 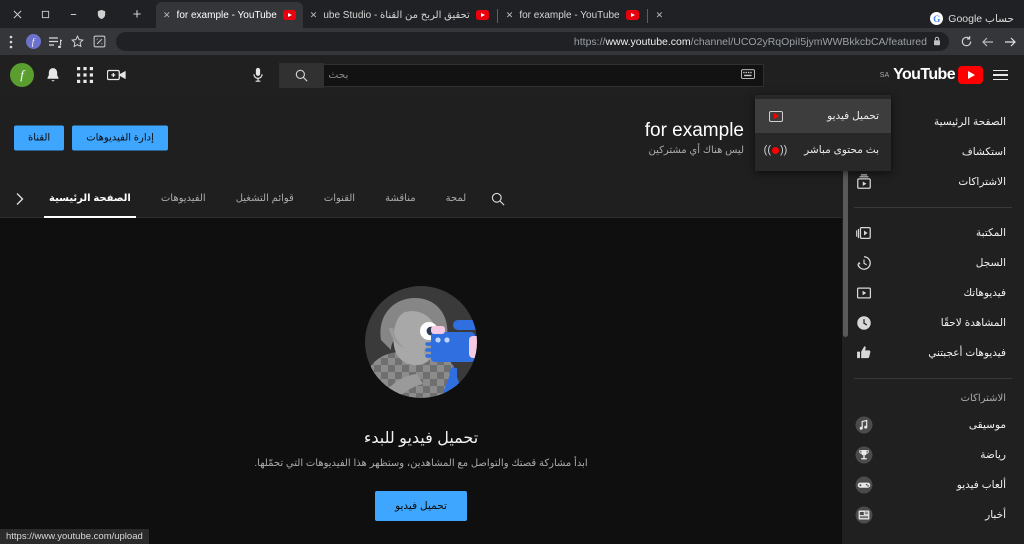 I want to click on tab-title: تحقيق الربح من القناة - ube Studio, so click(x=396, y=15).